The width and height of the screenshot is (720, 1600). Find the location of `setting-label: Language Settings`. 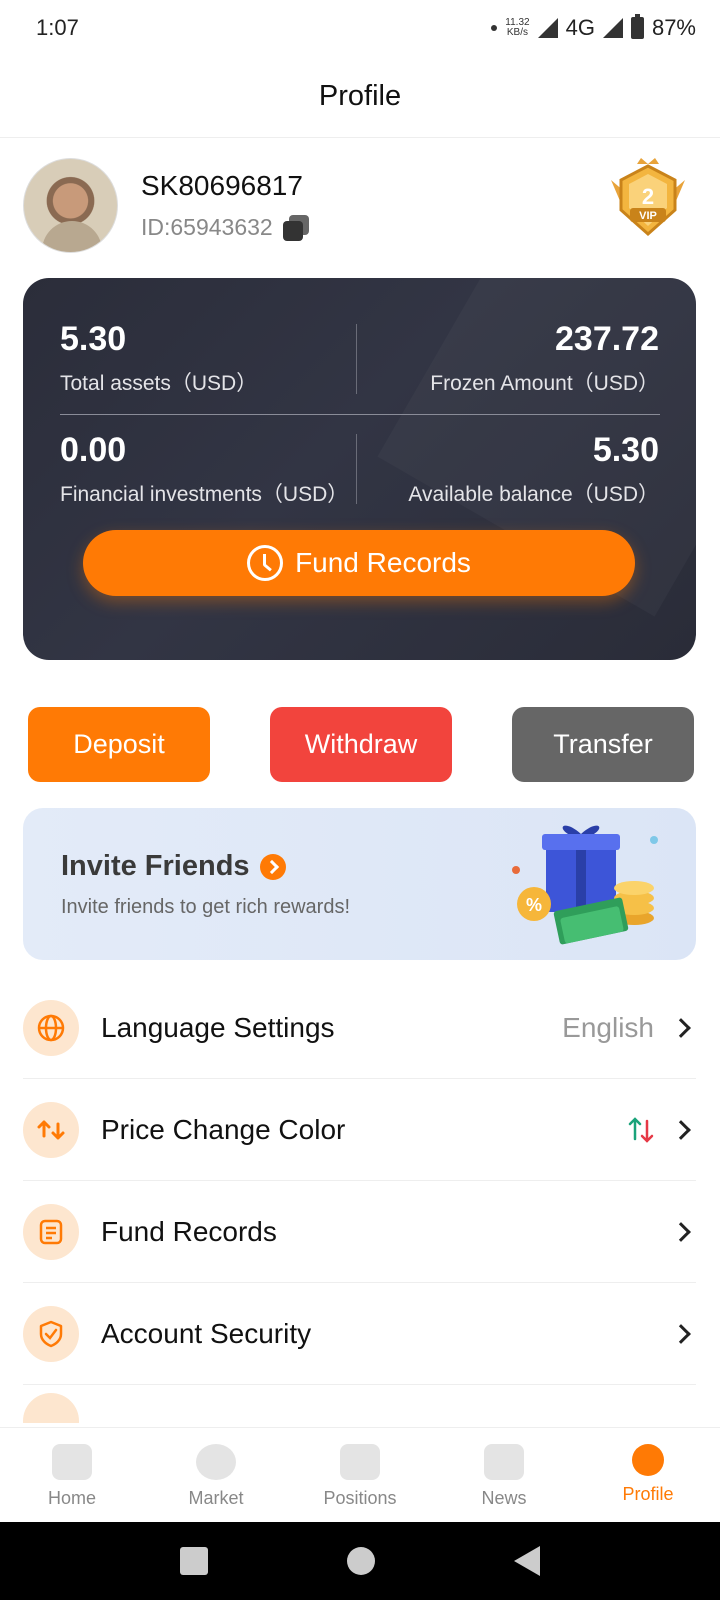

setting-label: Language Settings is located at coordinates (218, 1027).